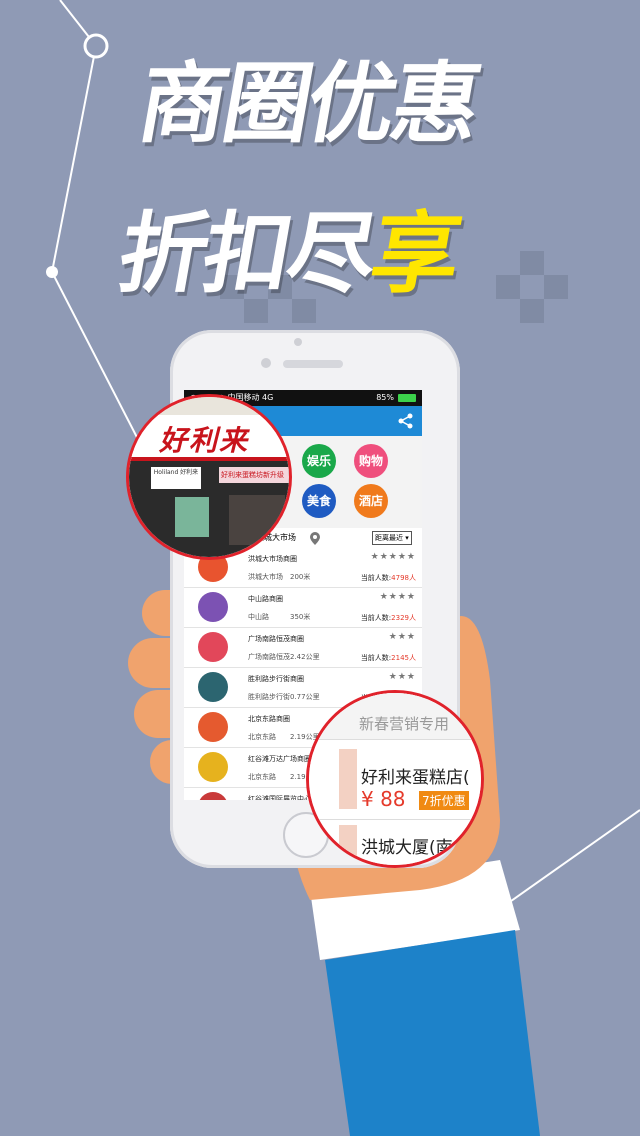 The width and height of the screenshot is (640, 1136). I want to click on offer-header: 新春营销专用, so click(395, 716).